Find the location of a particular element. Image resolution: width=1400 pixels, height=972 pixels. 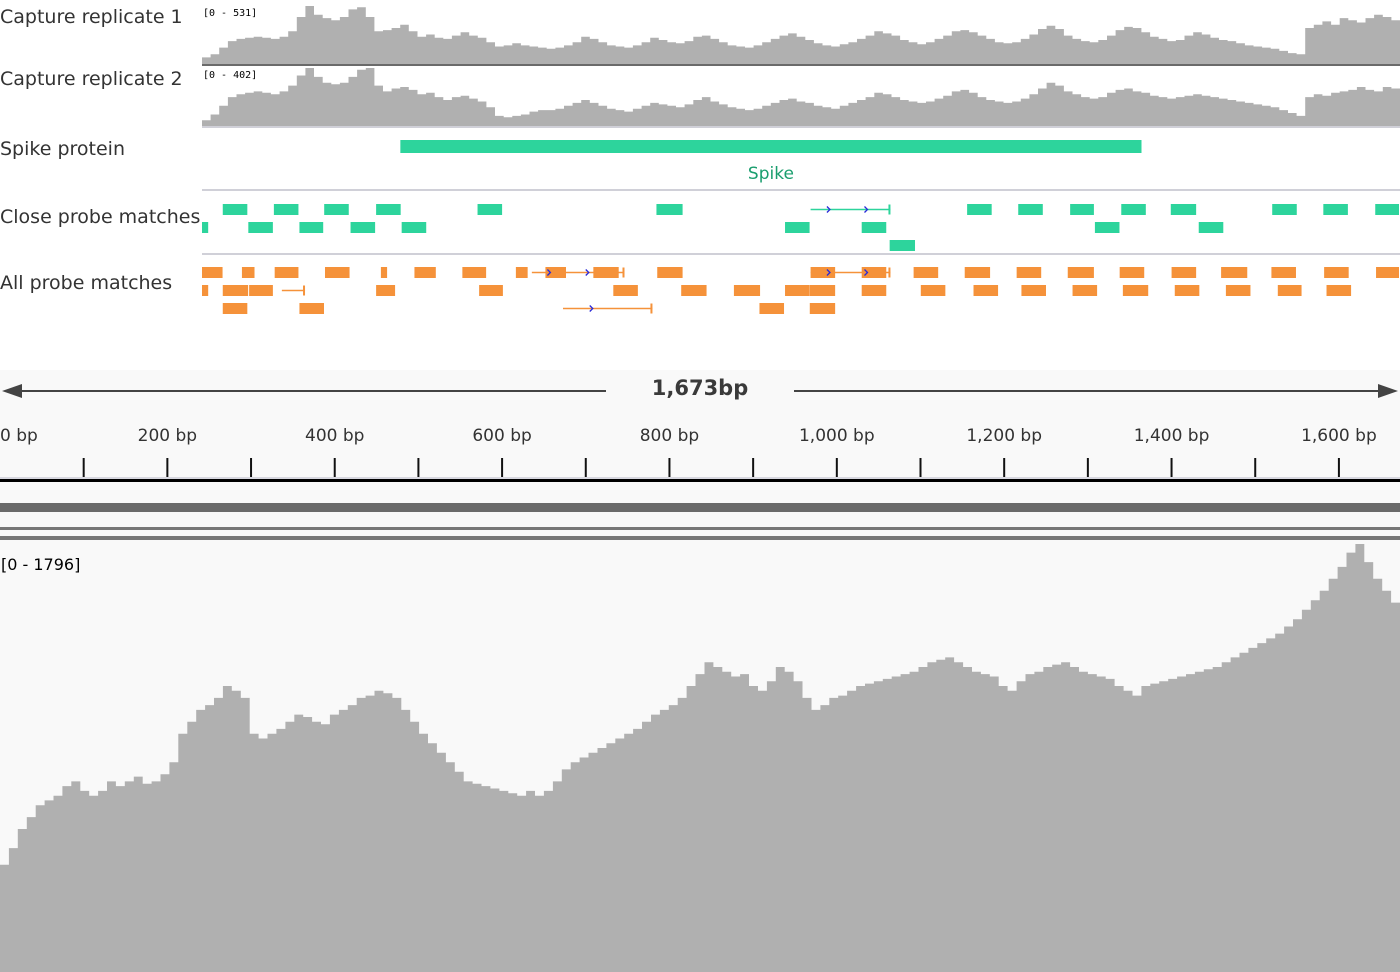

sequence-track-bar is located at coordinates (700, 507).